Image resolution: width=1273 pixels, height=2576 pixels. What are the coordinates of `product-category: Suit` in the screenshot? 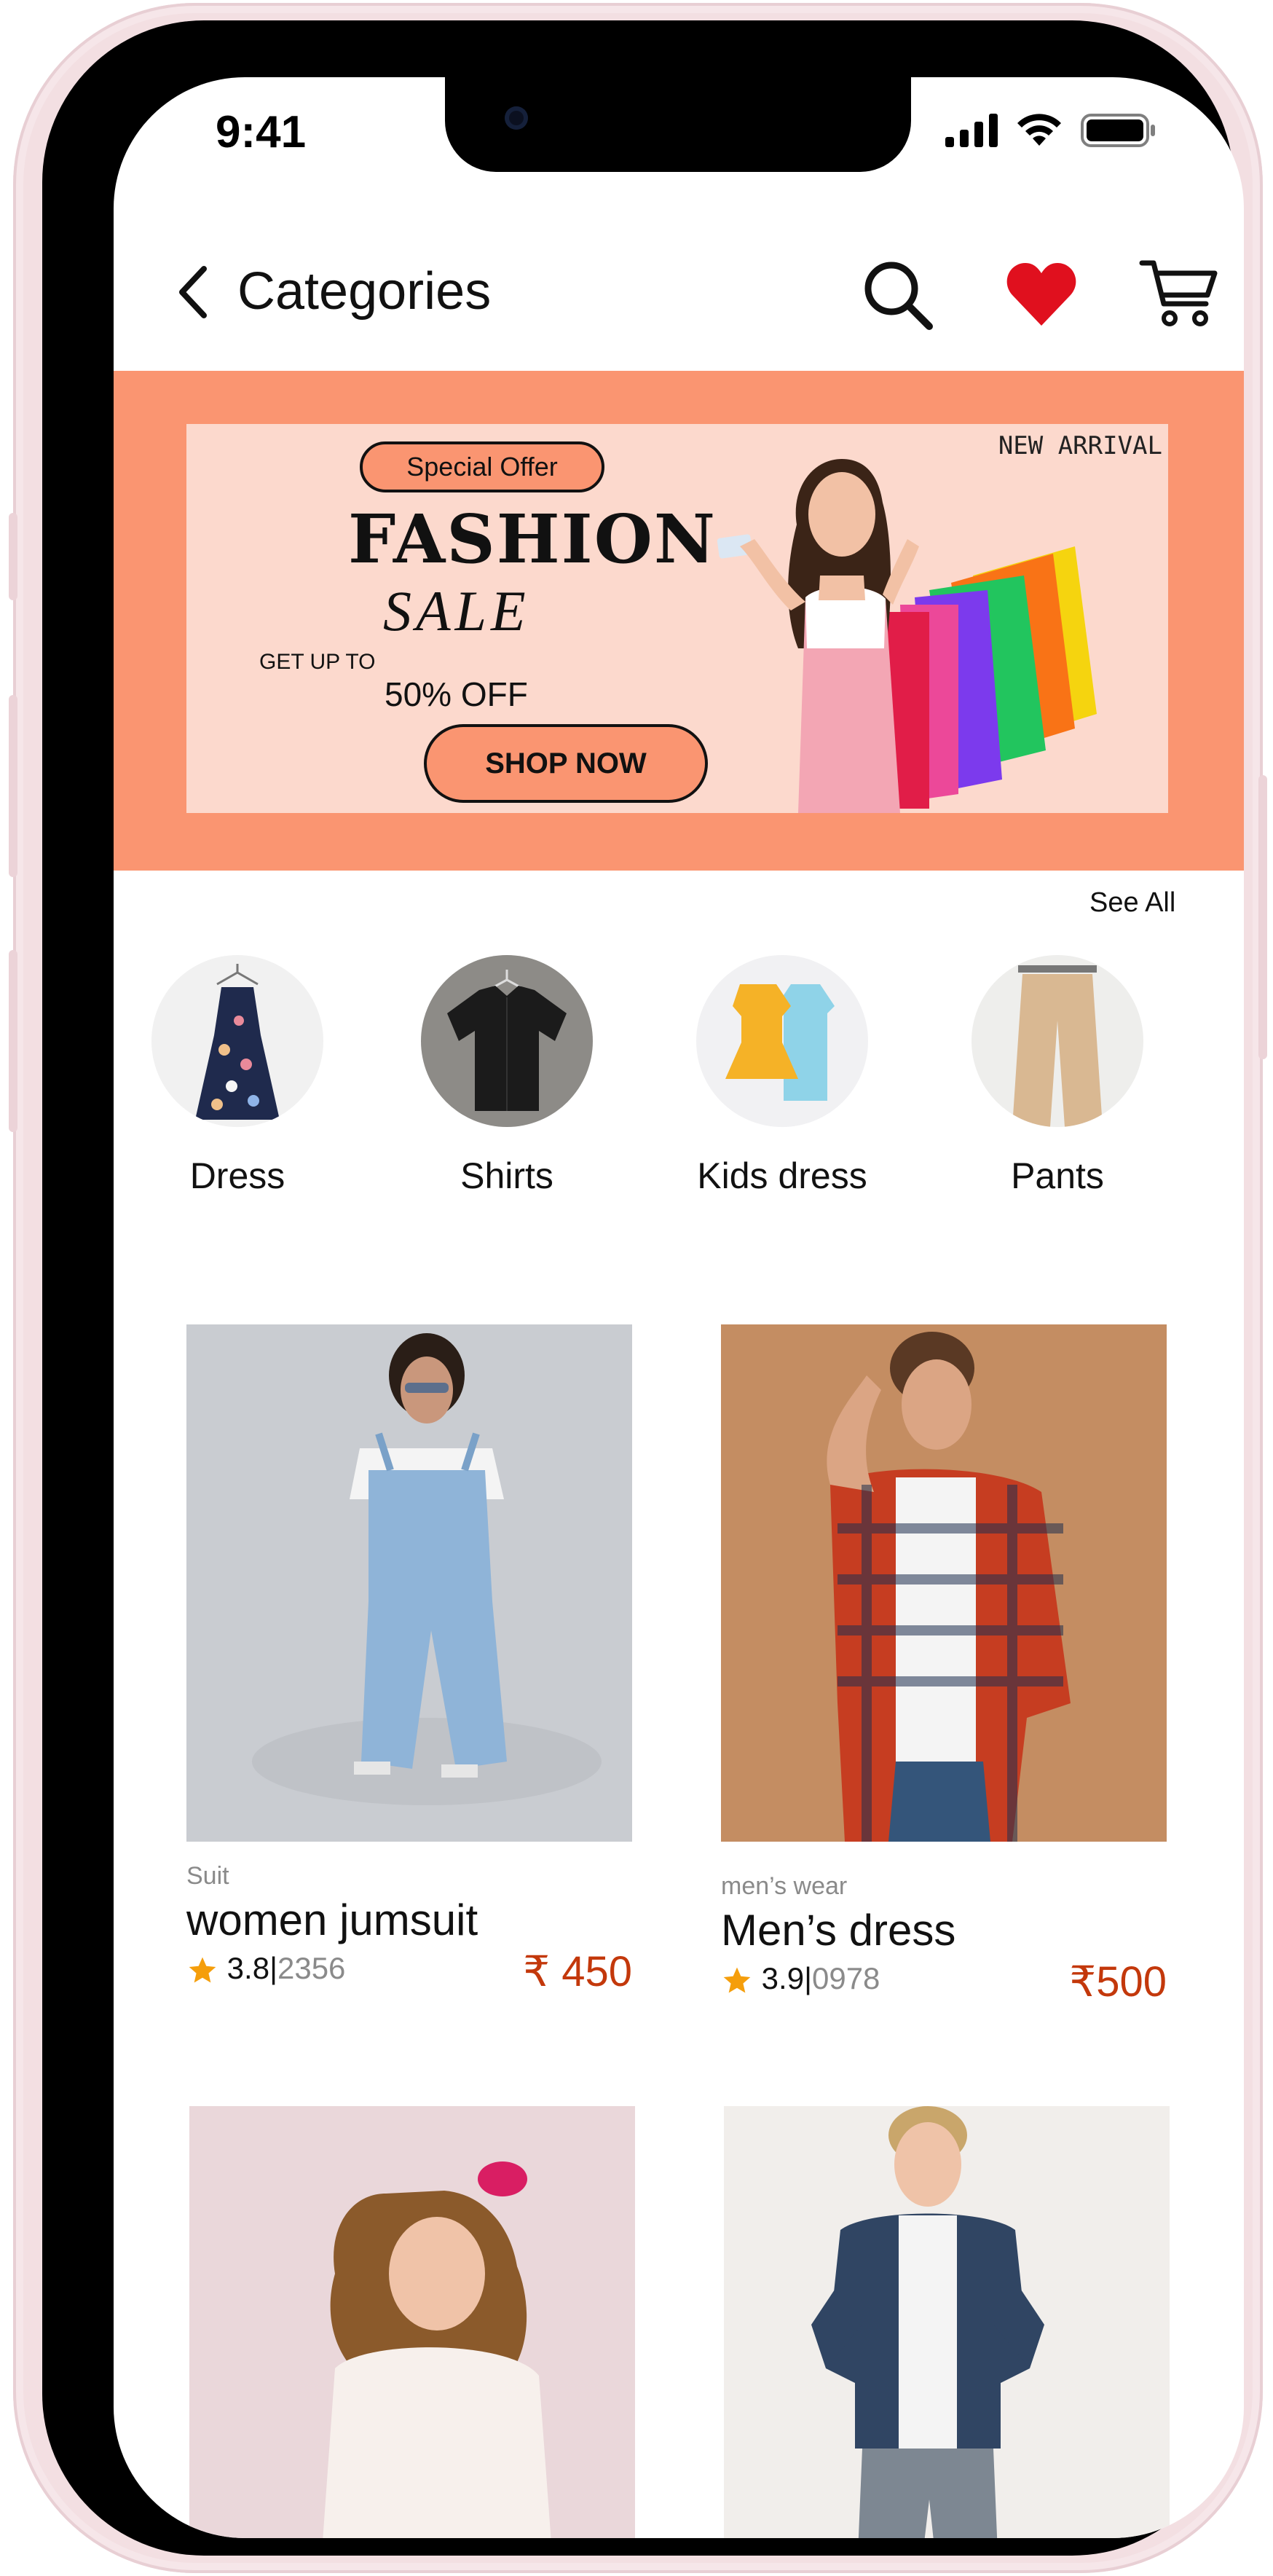 It's located at (207, 1876).